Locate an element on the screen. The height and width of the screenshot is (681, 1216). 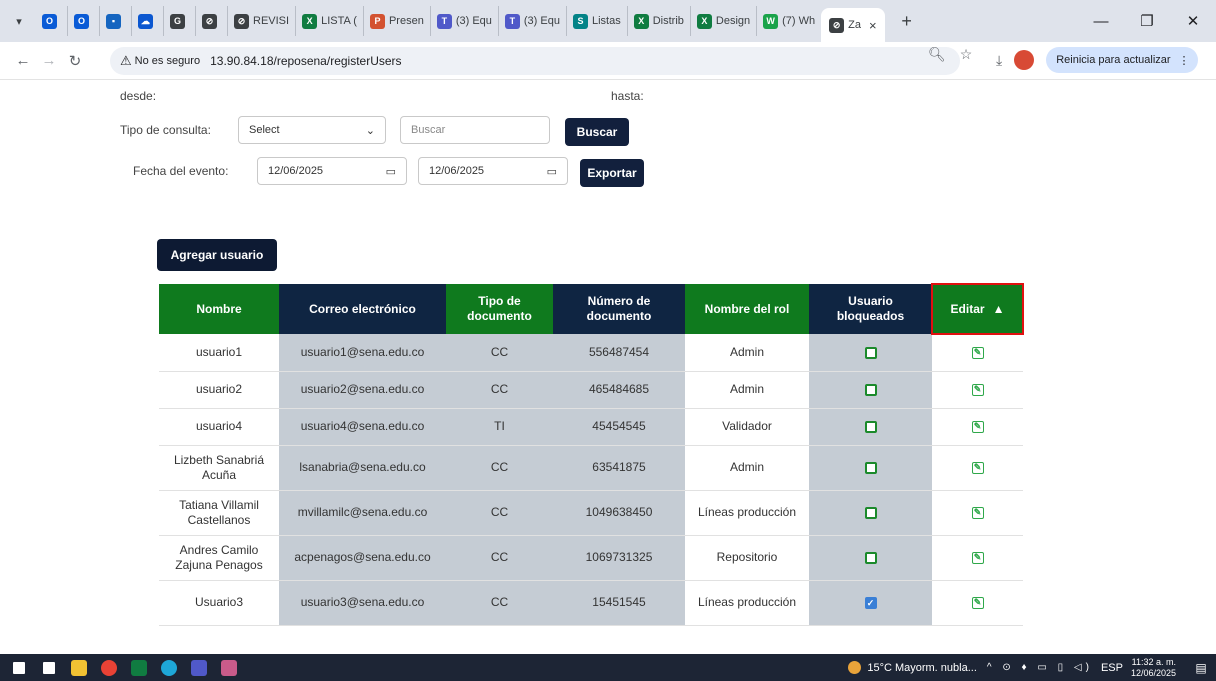
search-button: Buscar is located at coordinates (597, 132).